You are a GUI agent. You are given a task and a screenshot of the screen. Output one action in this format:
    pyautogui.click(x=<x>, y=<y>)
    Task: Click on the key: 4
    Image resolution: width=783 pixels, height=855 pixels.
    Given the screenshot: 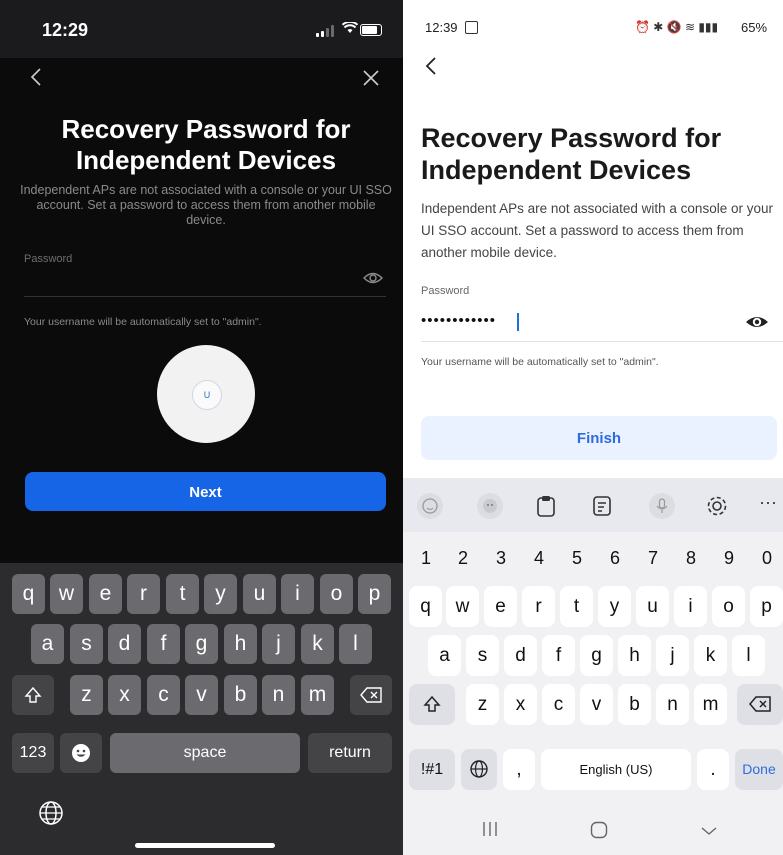 What is the action you would take?
    pyautogui.click(x=539, y=558)
    